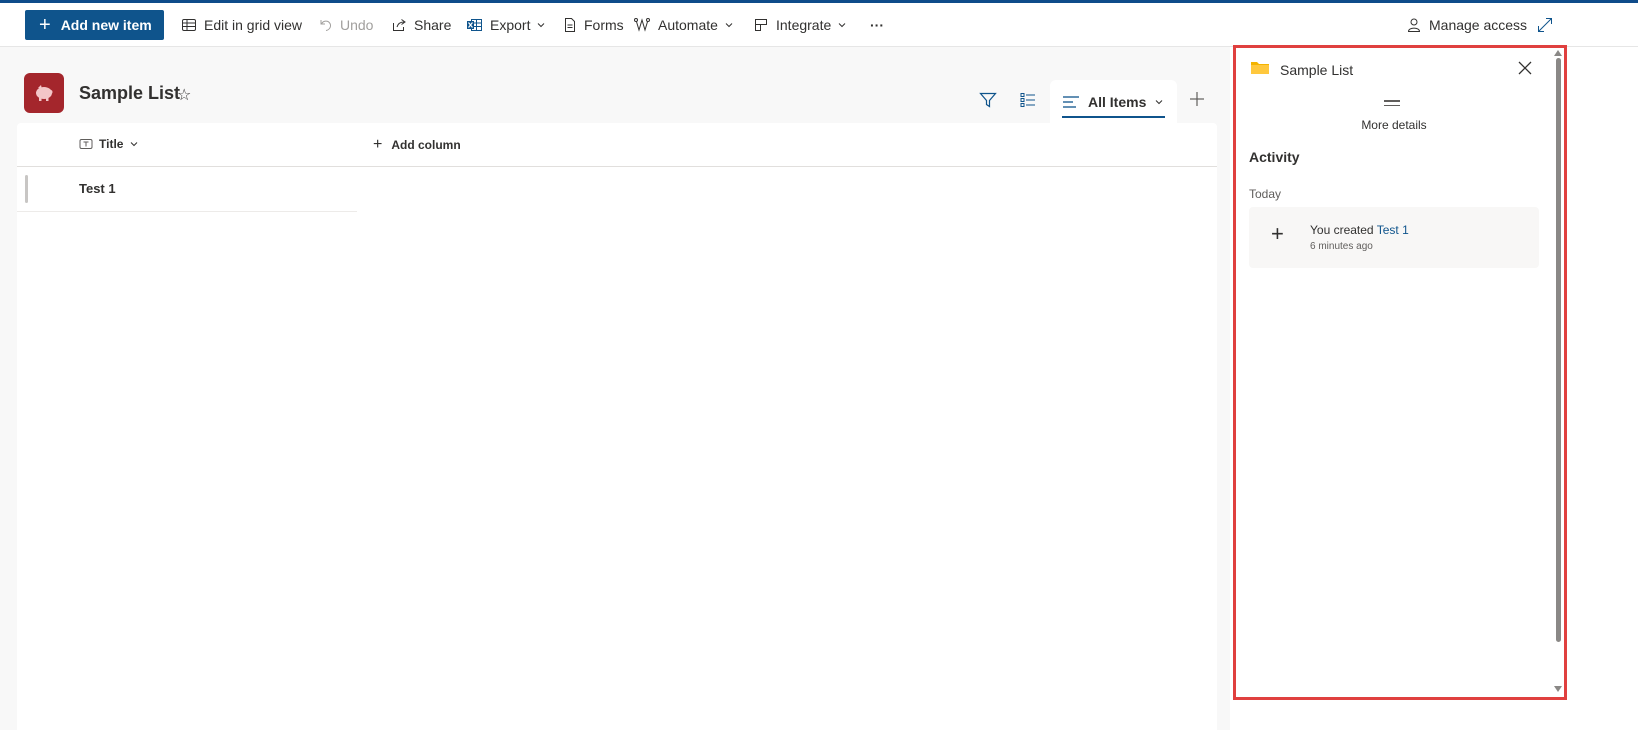  I want to click on automate-label: Automate, so click(688, 25).